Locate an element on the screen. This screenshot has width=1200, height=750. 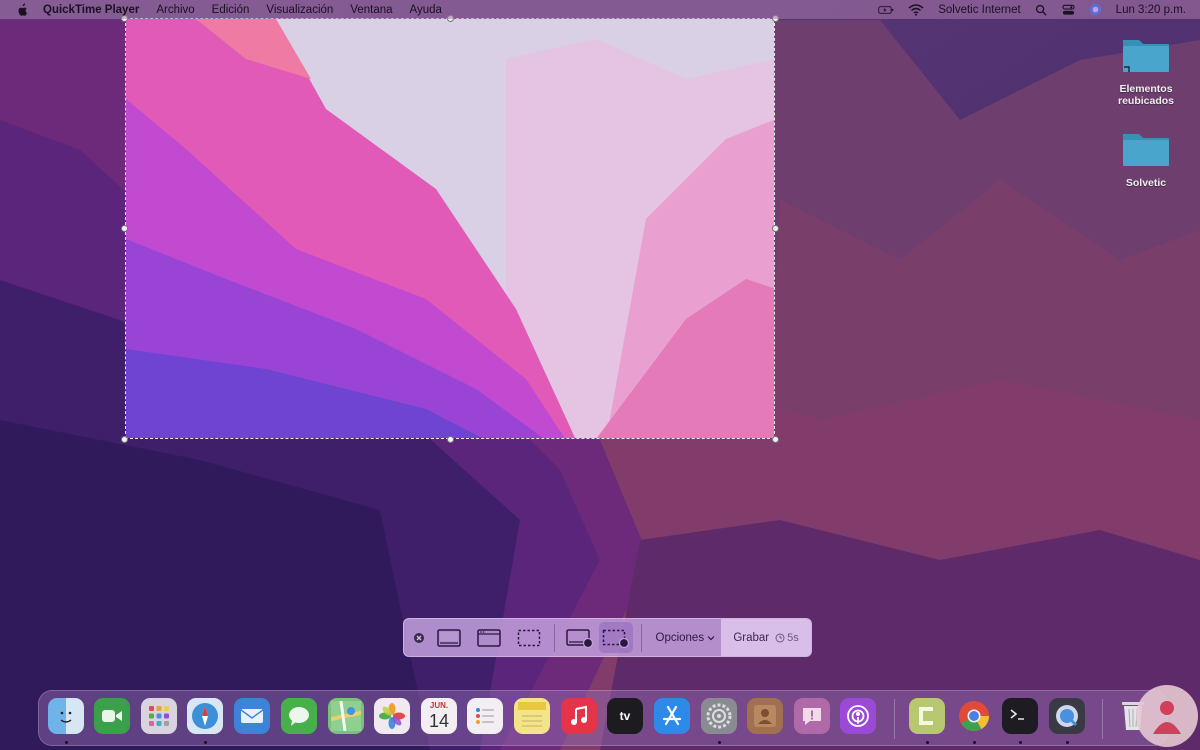
contacts-icon is located at coordinates (765, 716).